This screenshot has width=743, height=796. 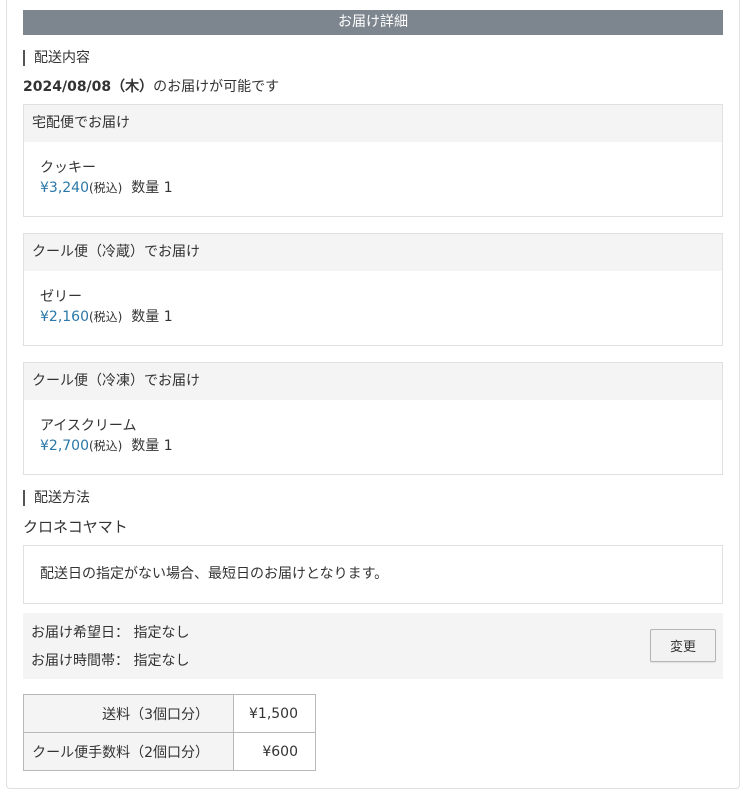 What do you see at coordinates (64, 188) in the screenshot?
I see `item-price: ¥3,240` at bounding box center [64, 188].